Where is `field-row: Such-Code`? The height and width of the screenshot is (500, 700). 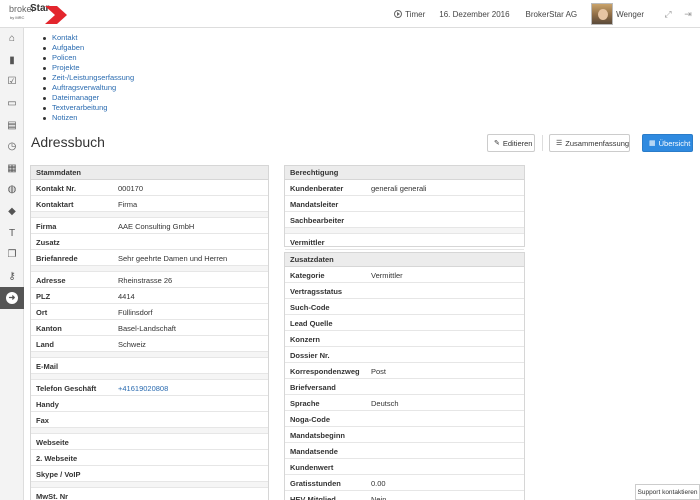 field-row: Such-Code is located at coordinates (404, 307).